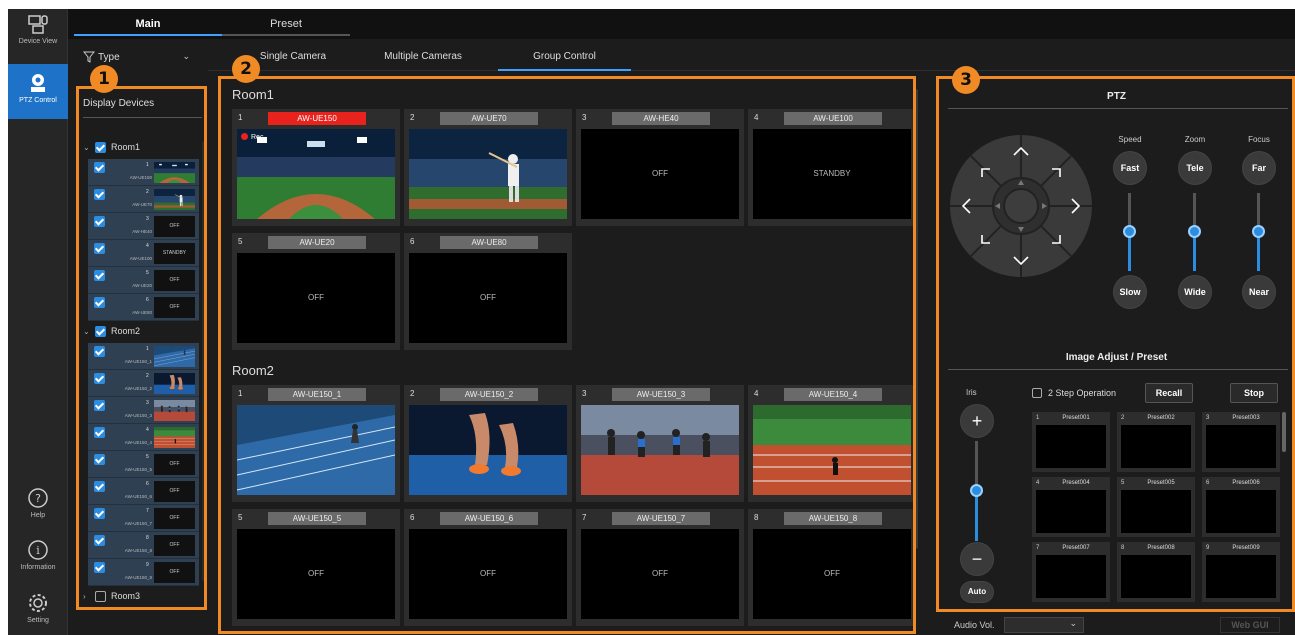  I want to click on nav-information-label: Information, so click(38, 567).